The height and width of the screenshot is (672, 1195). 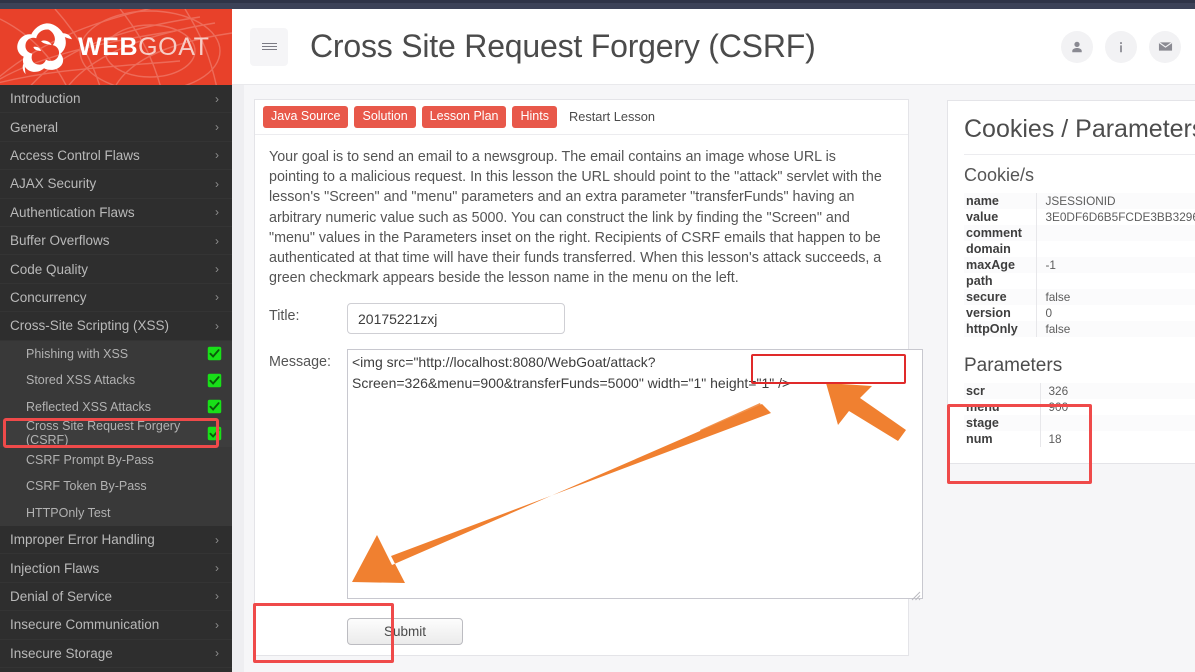 What do you see at coordinates (612, 117) in the screenshot?
I see `restart-lesson-button: Restart Lesson` at bounding box center [612, 117].